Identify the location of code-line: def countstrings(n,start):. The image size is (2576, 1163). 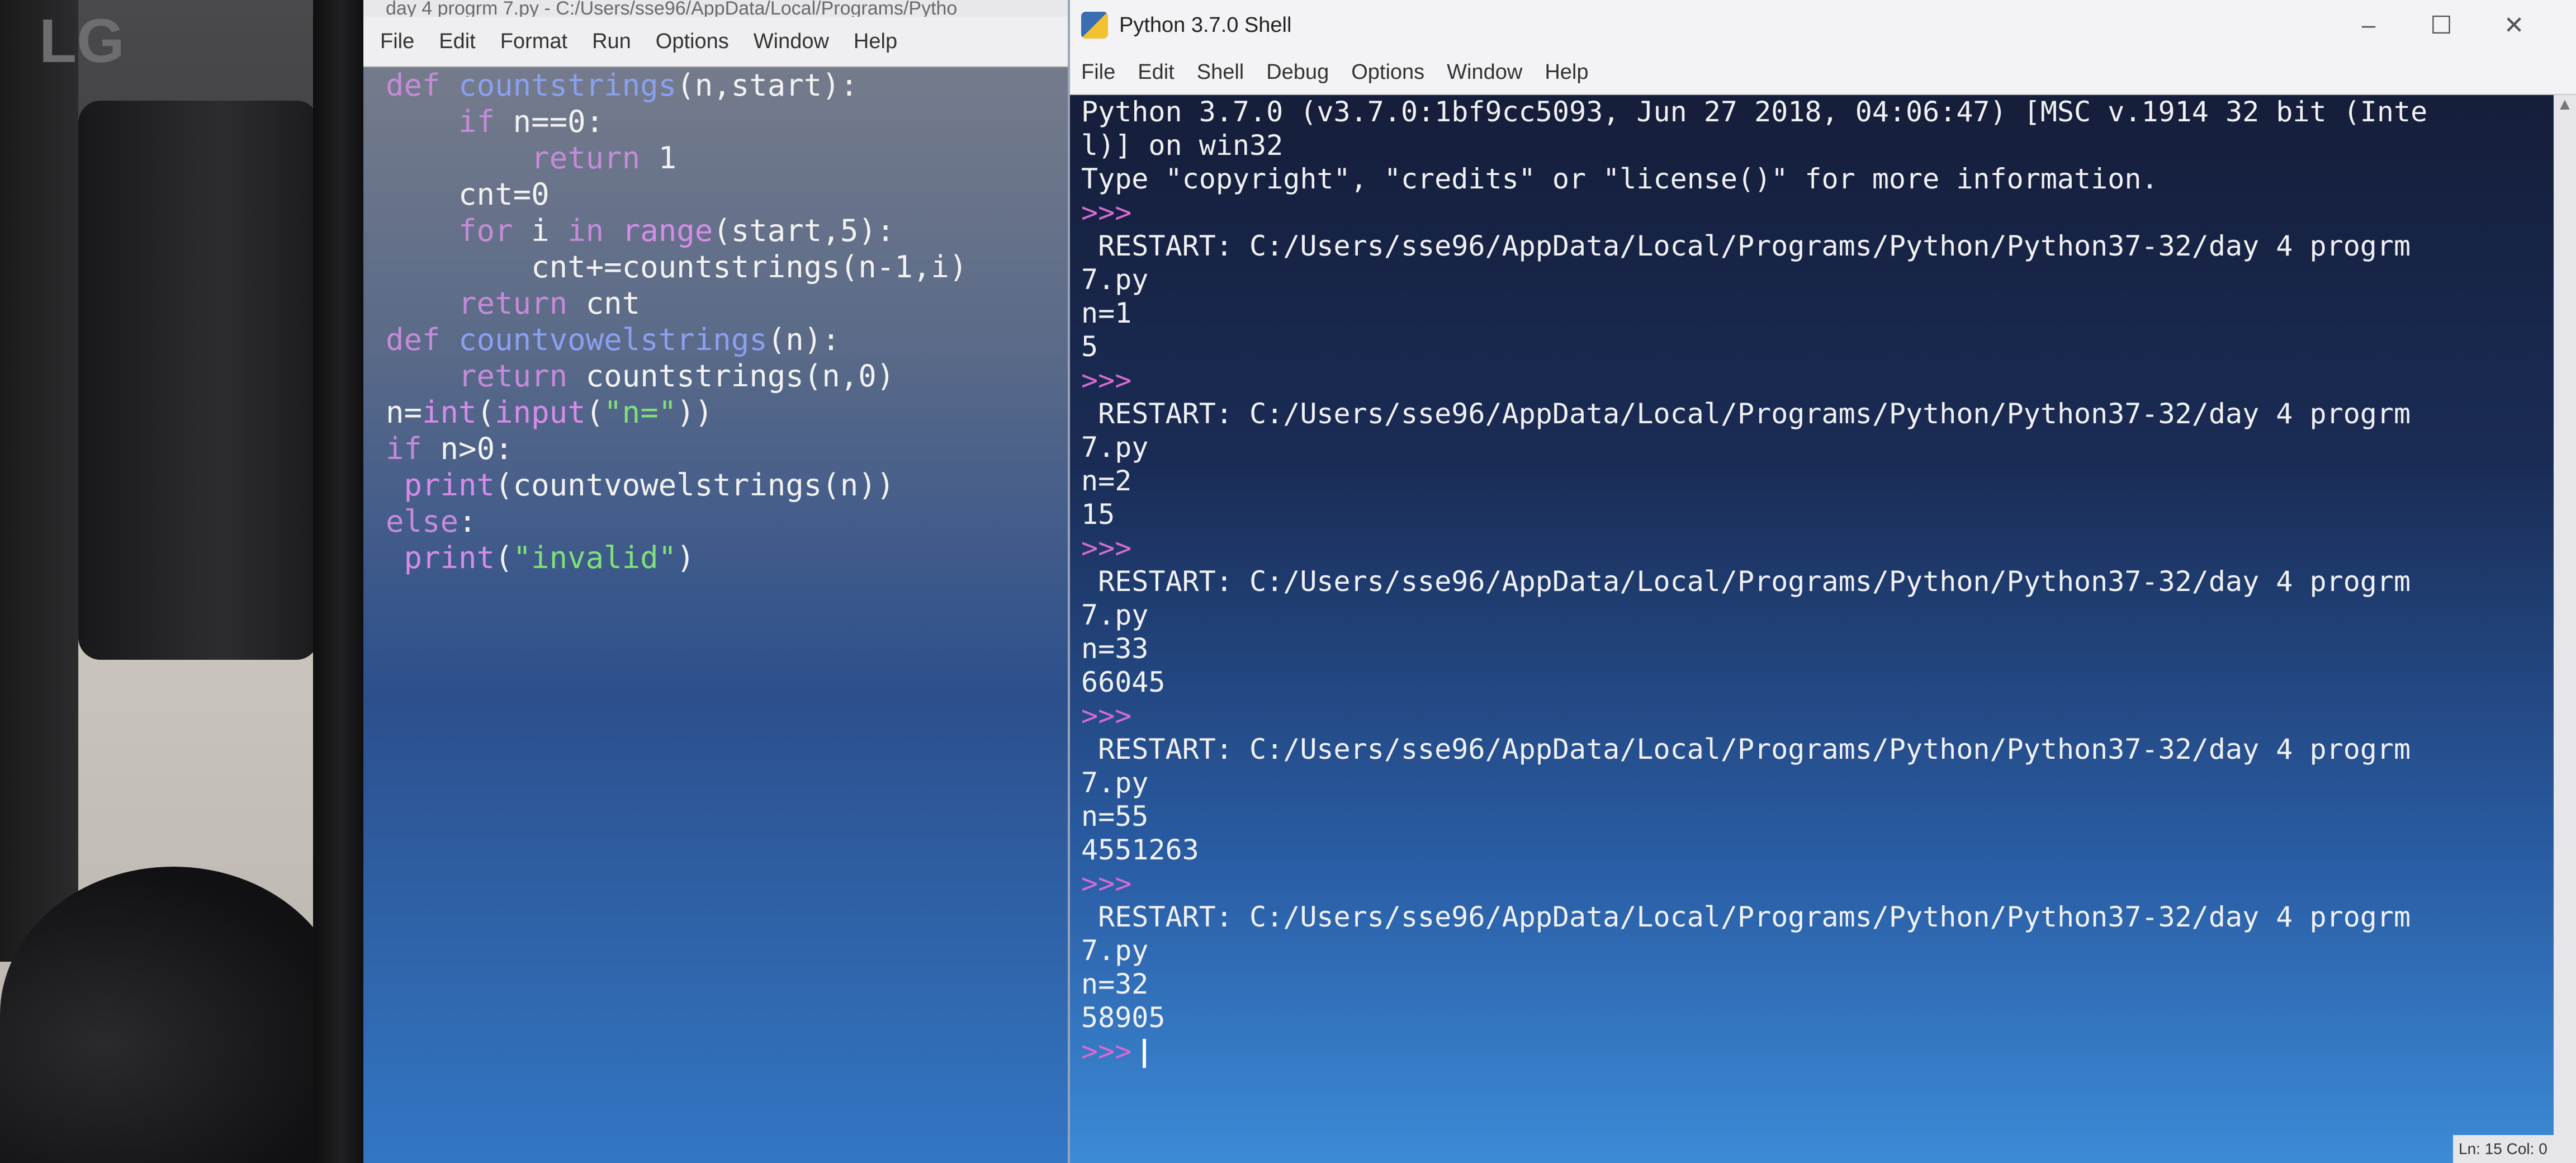
(622, 85).